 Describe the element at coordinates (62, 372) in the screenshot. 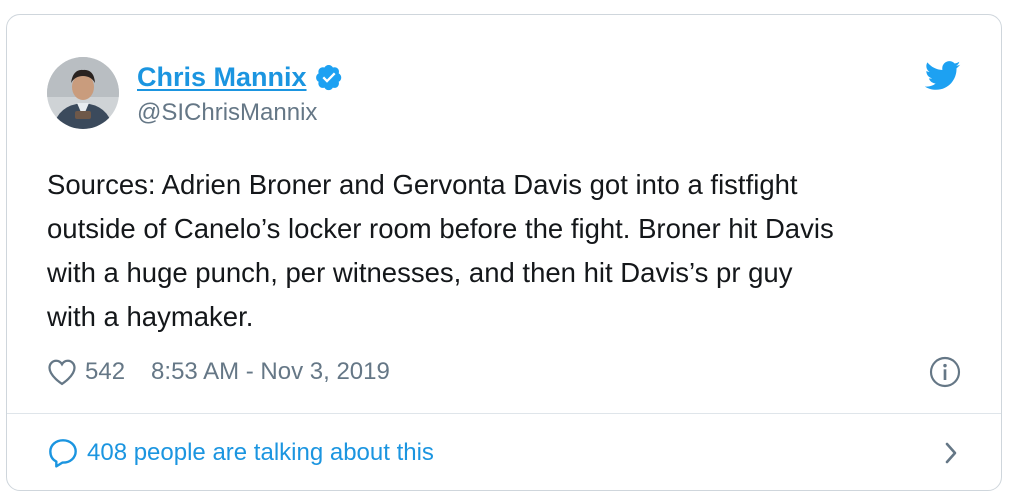

I see `heart-icon` at that location.